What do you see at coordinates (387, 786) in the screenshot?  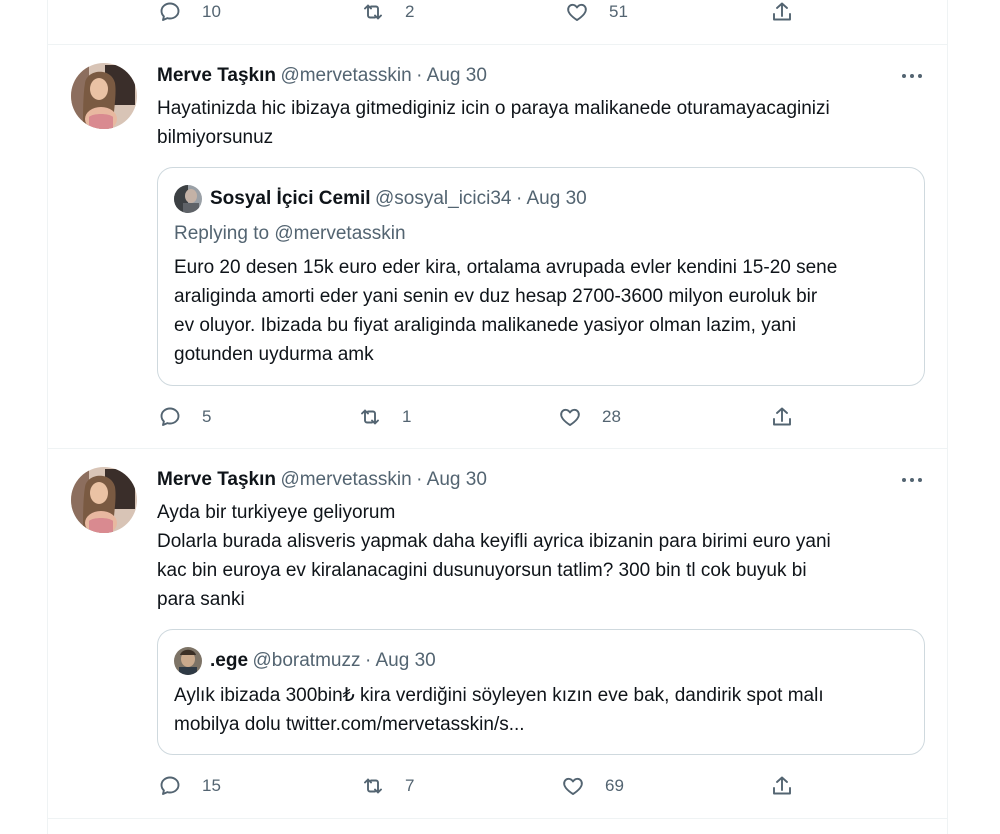 I see `retweet-button: 7` at bounding box center [387, 786].